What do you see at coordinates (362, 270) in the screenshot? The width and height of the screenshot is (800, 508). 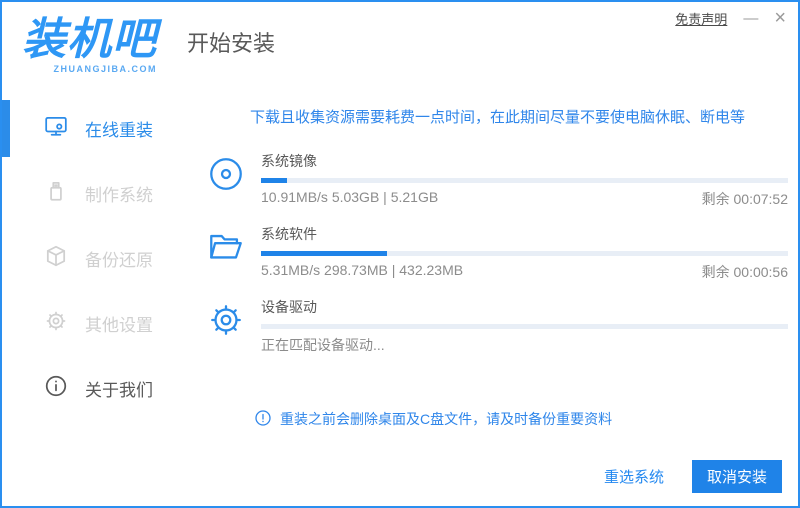 I see `task-stats: 5.31MB/s 298.73MB | 432.23MB` at bounding box center [362, 270].